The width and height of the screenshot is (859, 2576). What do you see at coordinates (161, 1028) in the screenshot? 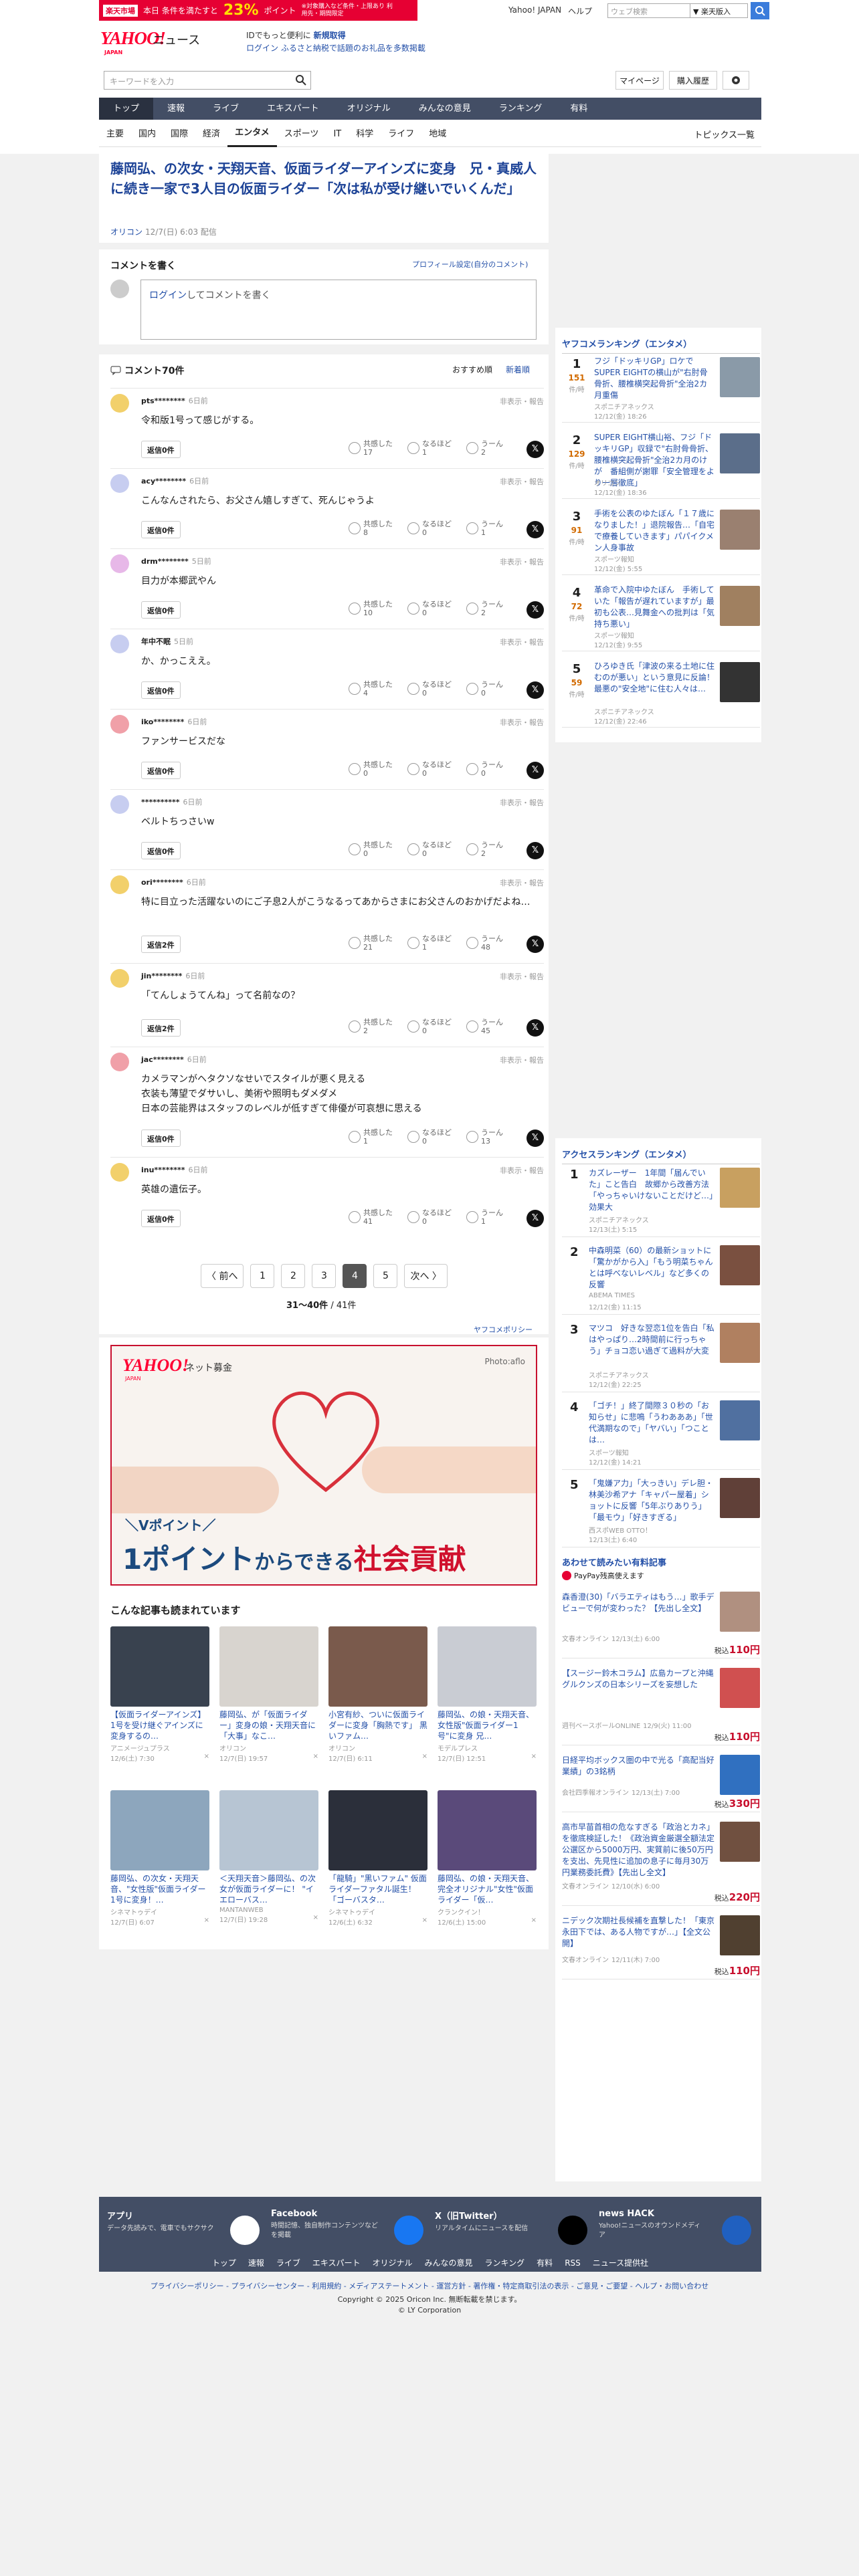
I see `reply-toggle-button: 返信2件` at bounding box center [161, 1028].